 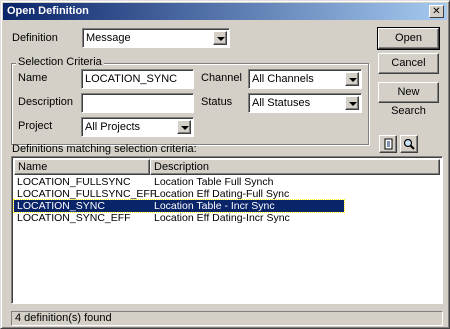 What do you see at coordinates (35, 38) in the screenshot?
I see `definition-label: Definition` at bounding box center [35, 38].